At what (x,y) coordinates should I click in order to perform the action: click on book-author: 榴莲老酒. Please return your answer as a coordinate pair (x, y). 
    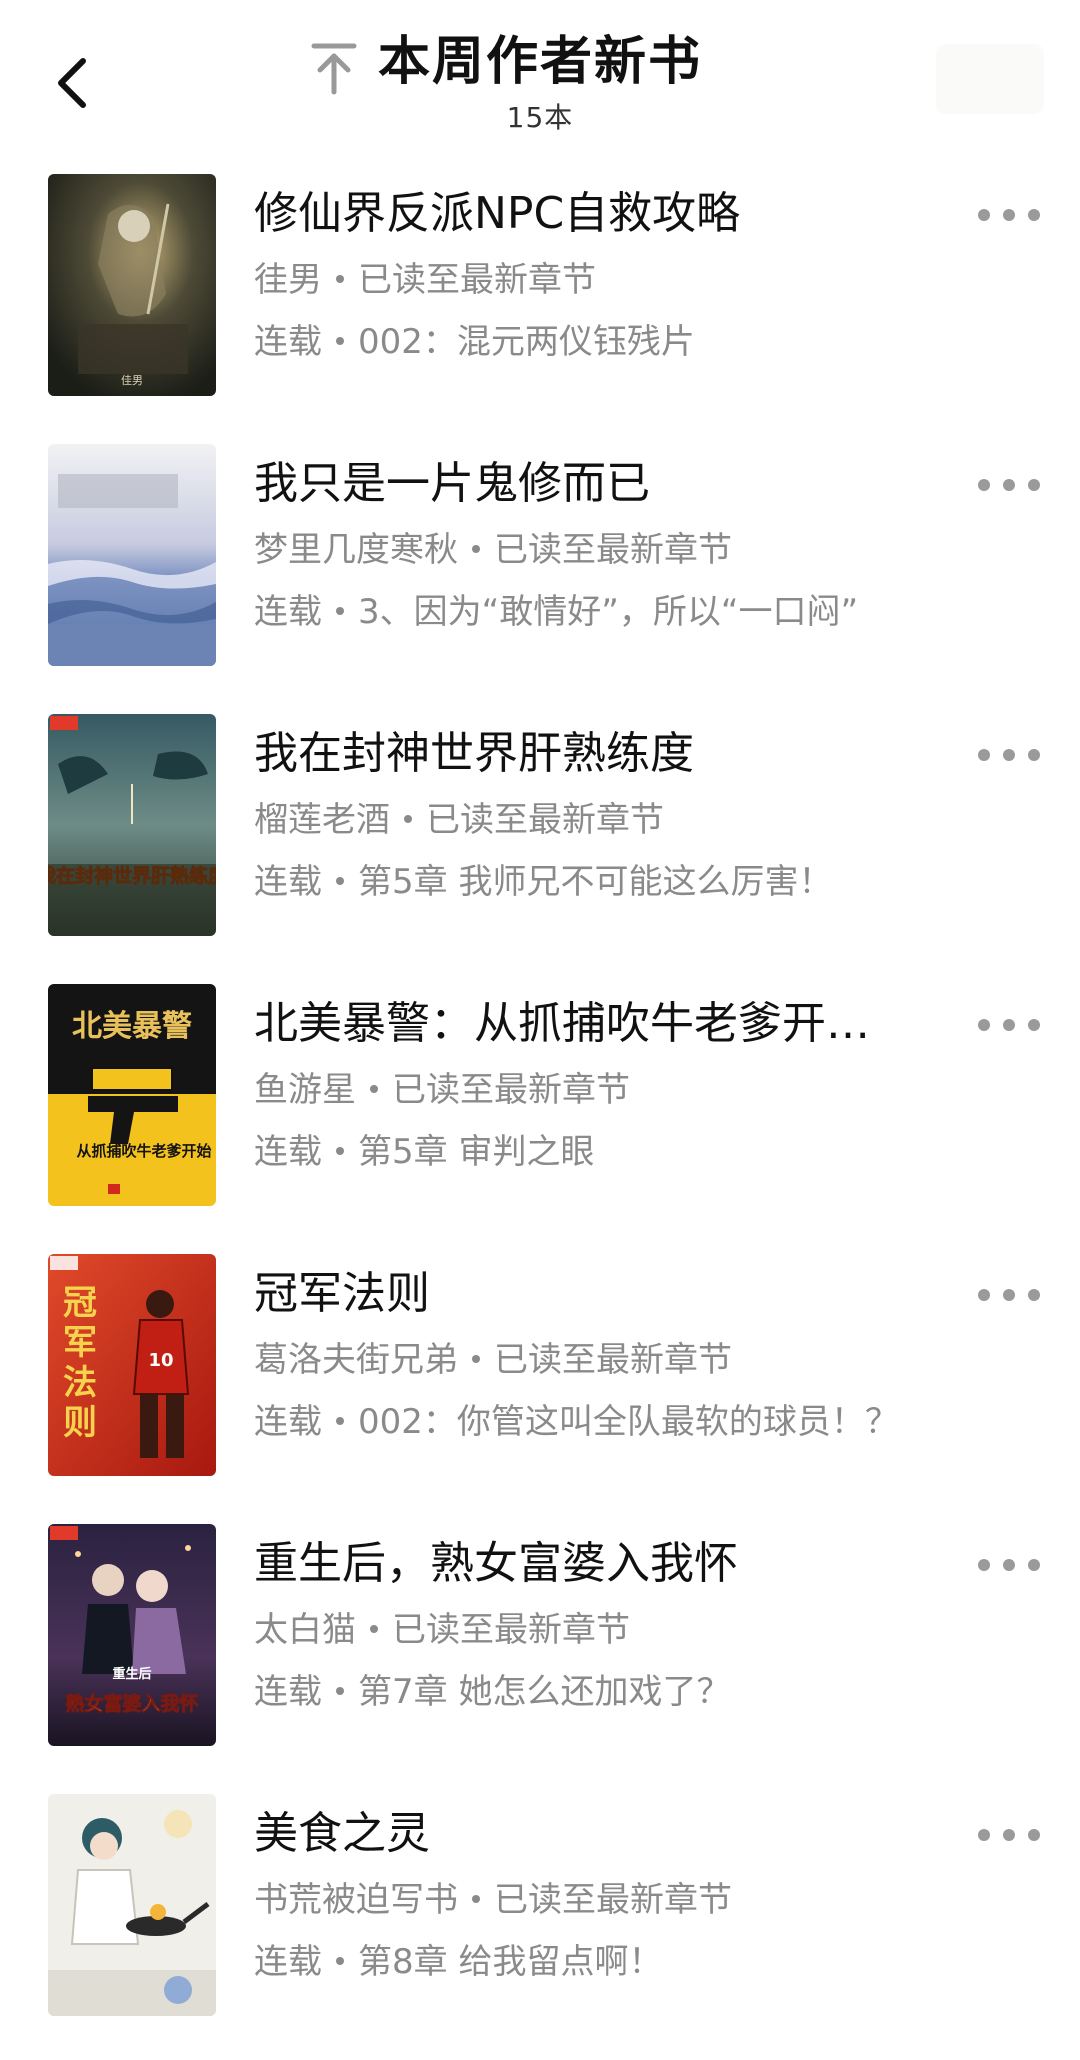
    Looking at the image, I should click on (322, 820).